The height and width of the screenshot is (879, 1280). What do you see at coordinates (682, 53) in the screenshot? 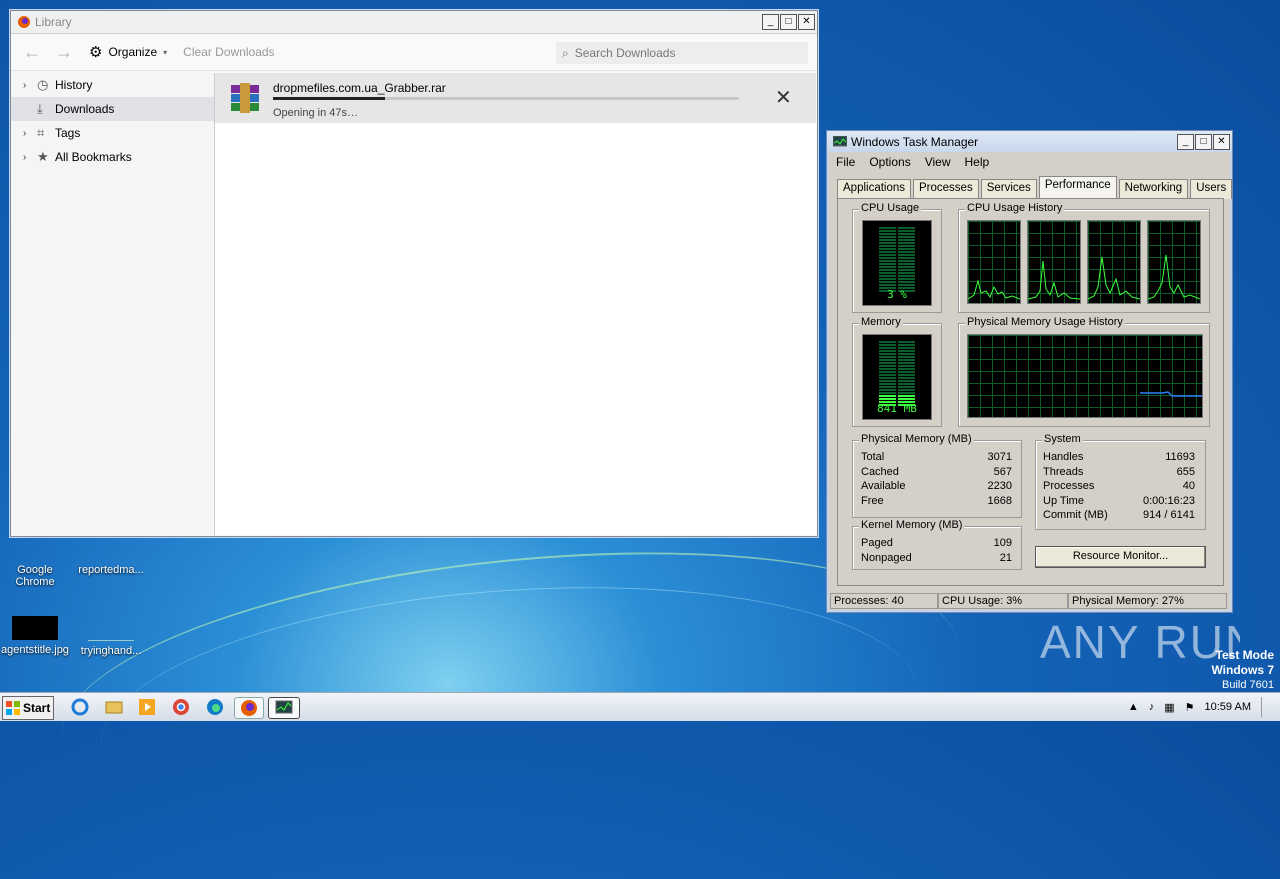
I see `search-input: ⌕ Search Downloads` at bounding box center [682, 53].